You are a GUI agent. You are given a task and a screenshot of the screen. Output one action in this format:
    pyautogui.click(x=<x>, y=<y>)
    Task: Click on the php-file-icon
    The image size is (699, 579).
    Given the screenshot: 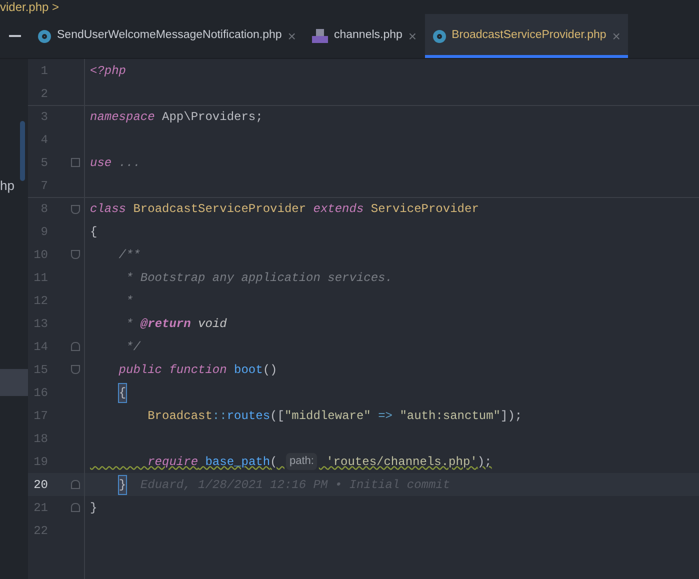 What is the action you would take?
    pyautogui.click(x=320, y=36)
    